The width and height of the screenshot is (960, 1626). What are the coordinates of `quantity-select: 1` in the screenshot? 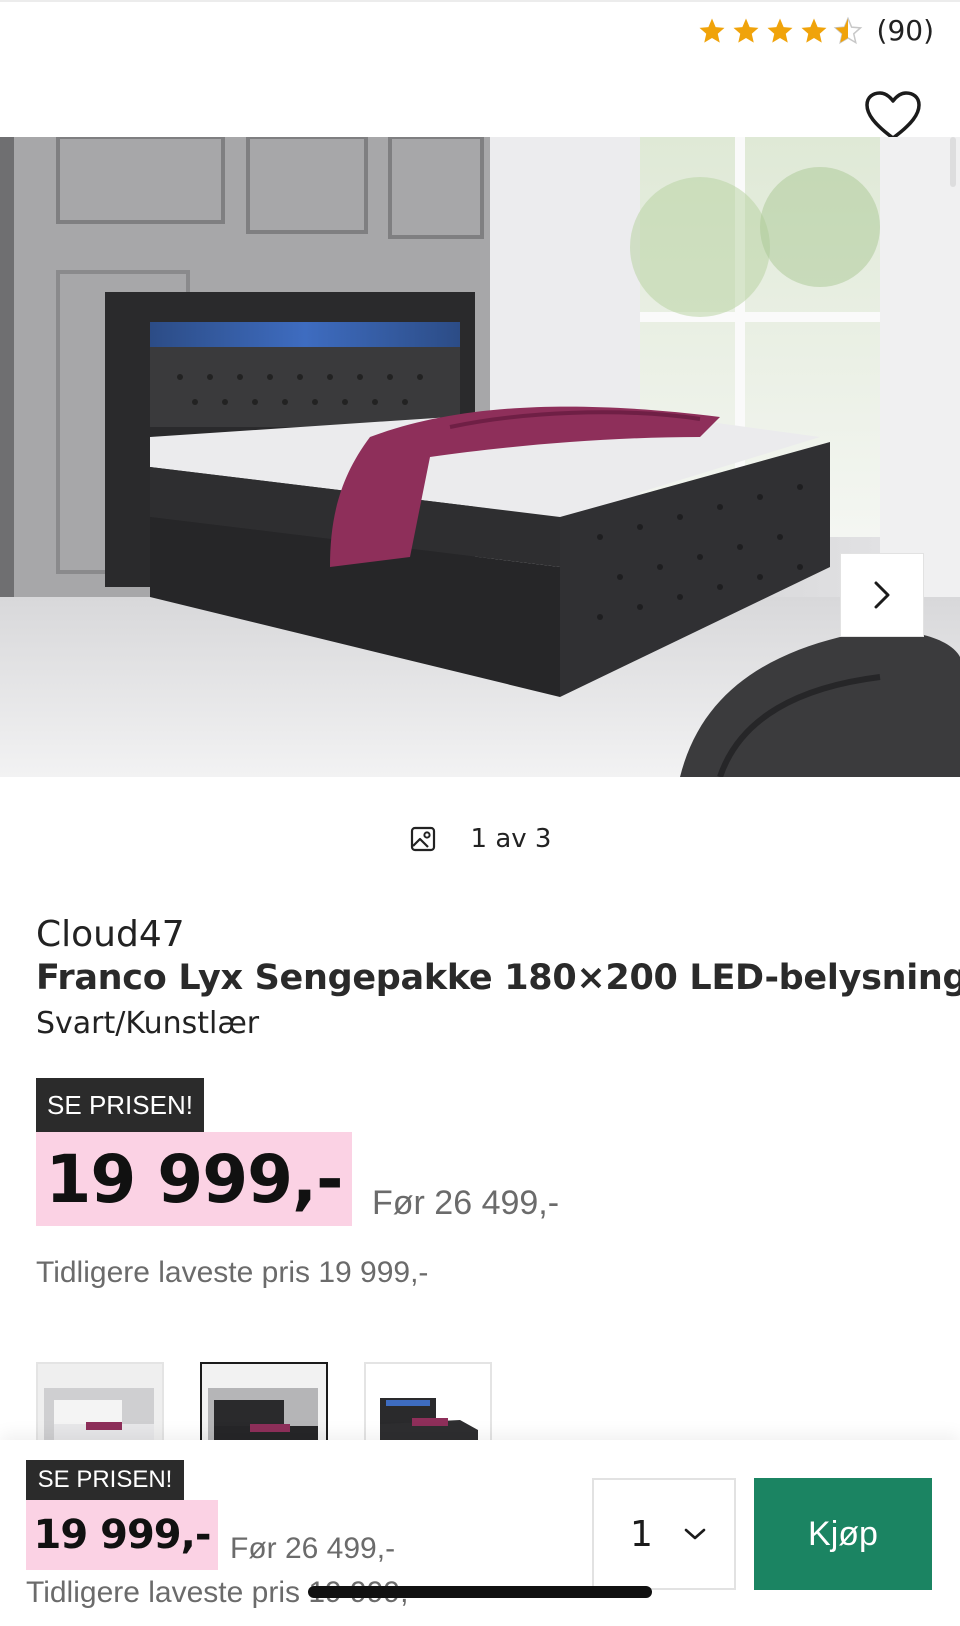 It's located at (664, 1534).